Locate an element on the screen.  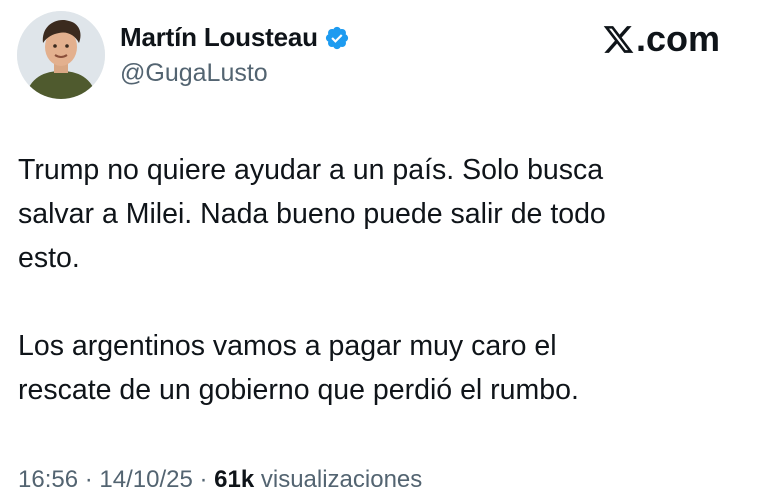
brand-domain: .com is located at coordinates (677, 38).